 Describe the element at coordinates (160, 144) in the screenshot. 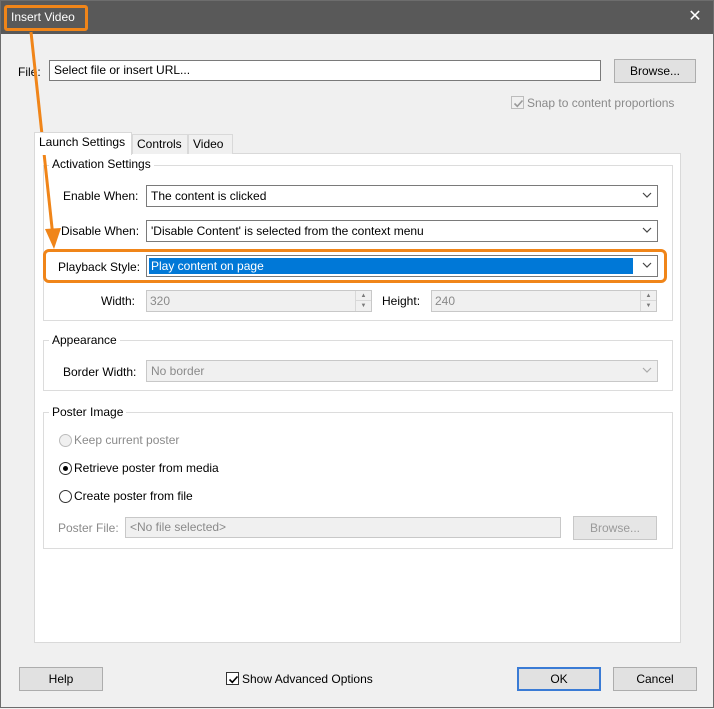

I see `tab-controls: Controls` at that location.